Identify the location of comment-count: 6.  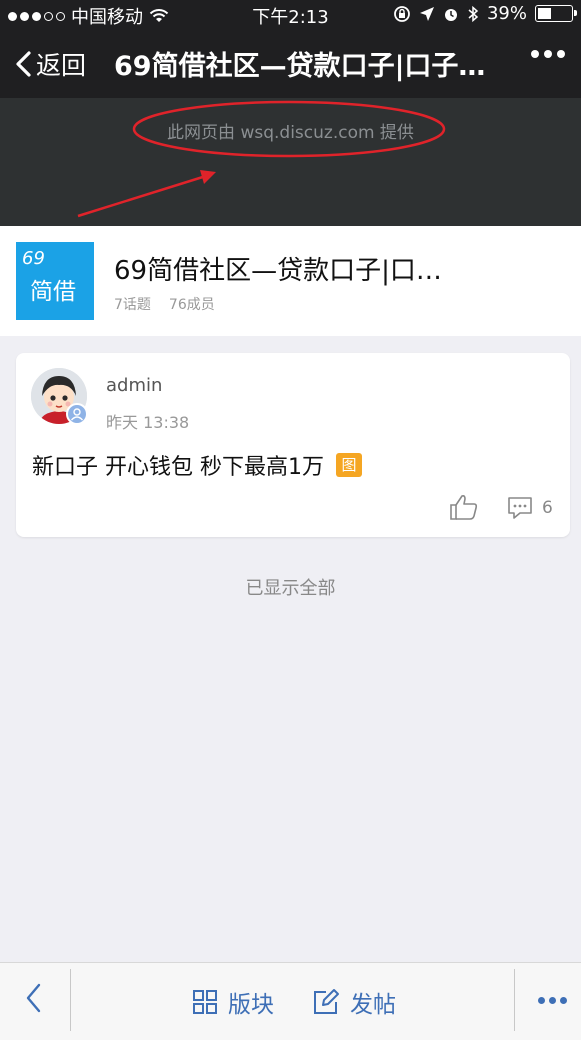
(547, 508).